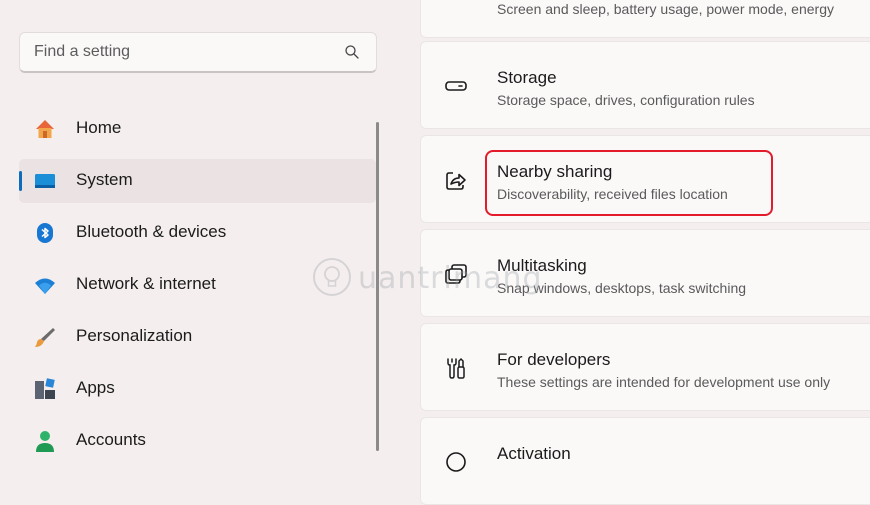 This screenshot has width=870, height=505. I want to click on sidebar-item-apps: Apps, so click(197, 389).